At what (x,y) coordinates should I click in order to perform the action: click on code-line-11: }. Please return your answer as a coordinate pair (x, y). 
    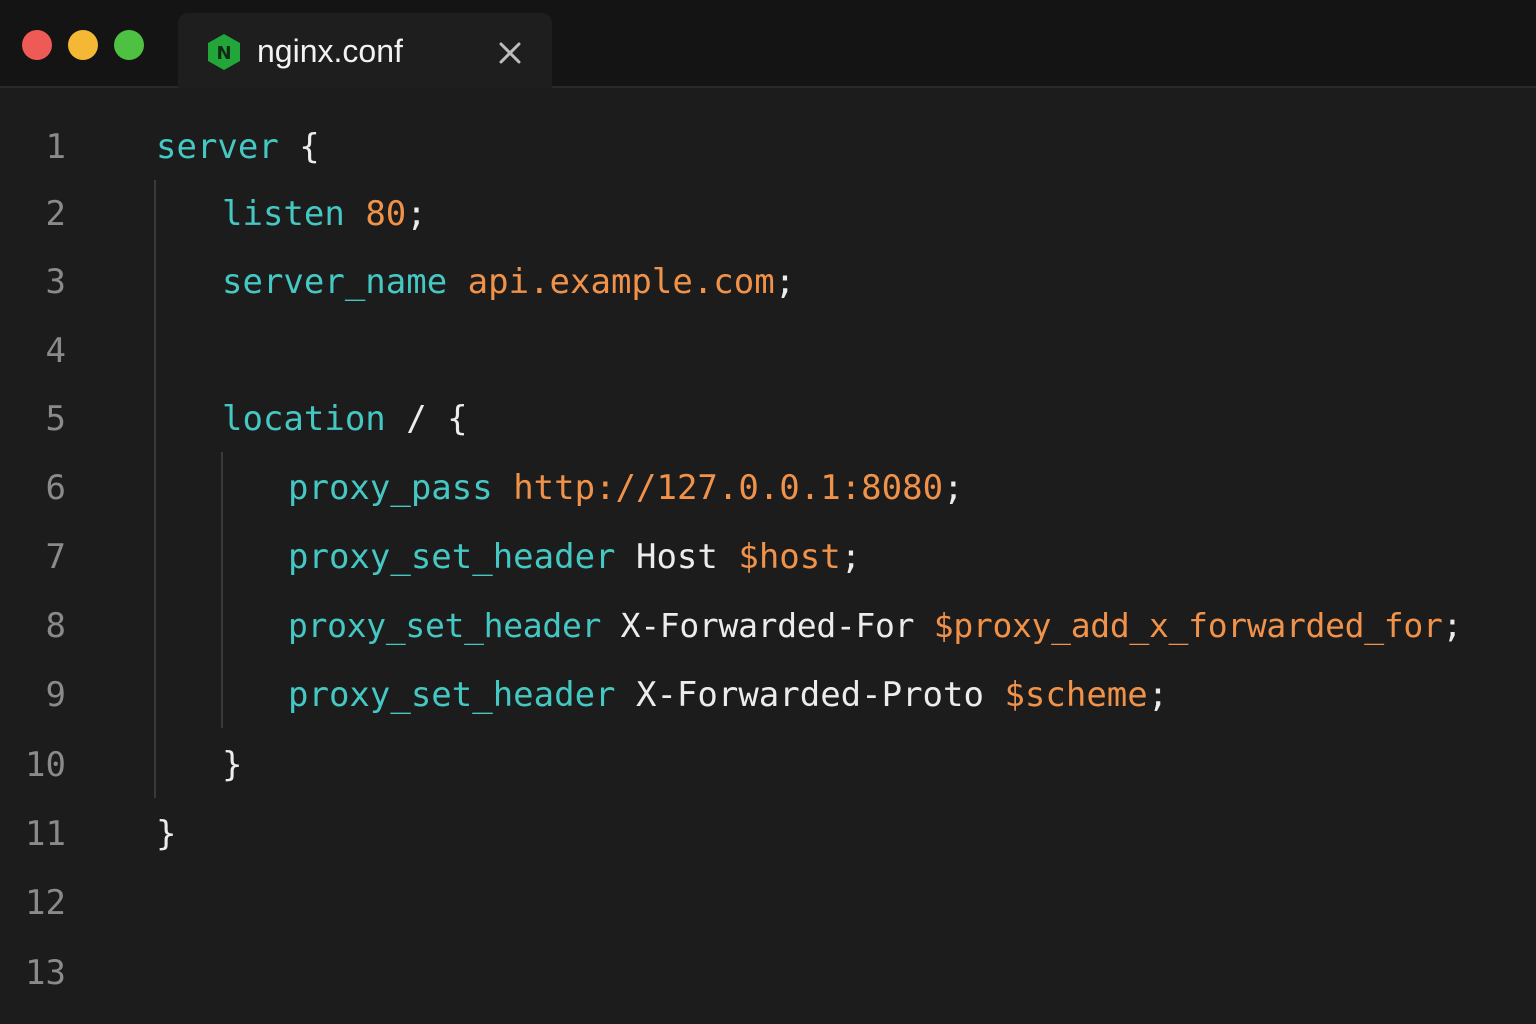
    Looking at the image, I should click on (166, 834).